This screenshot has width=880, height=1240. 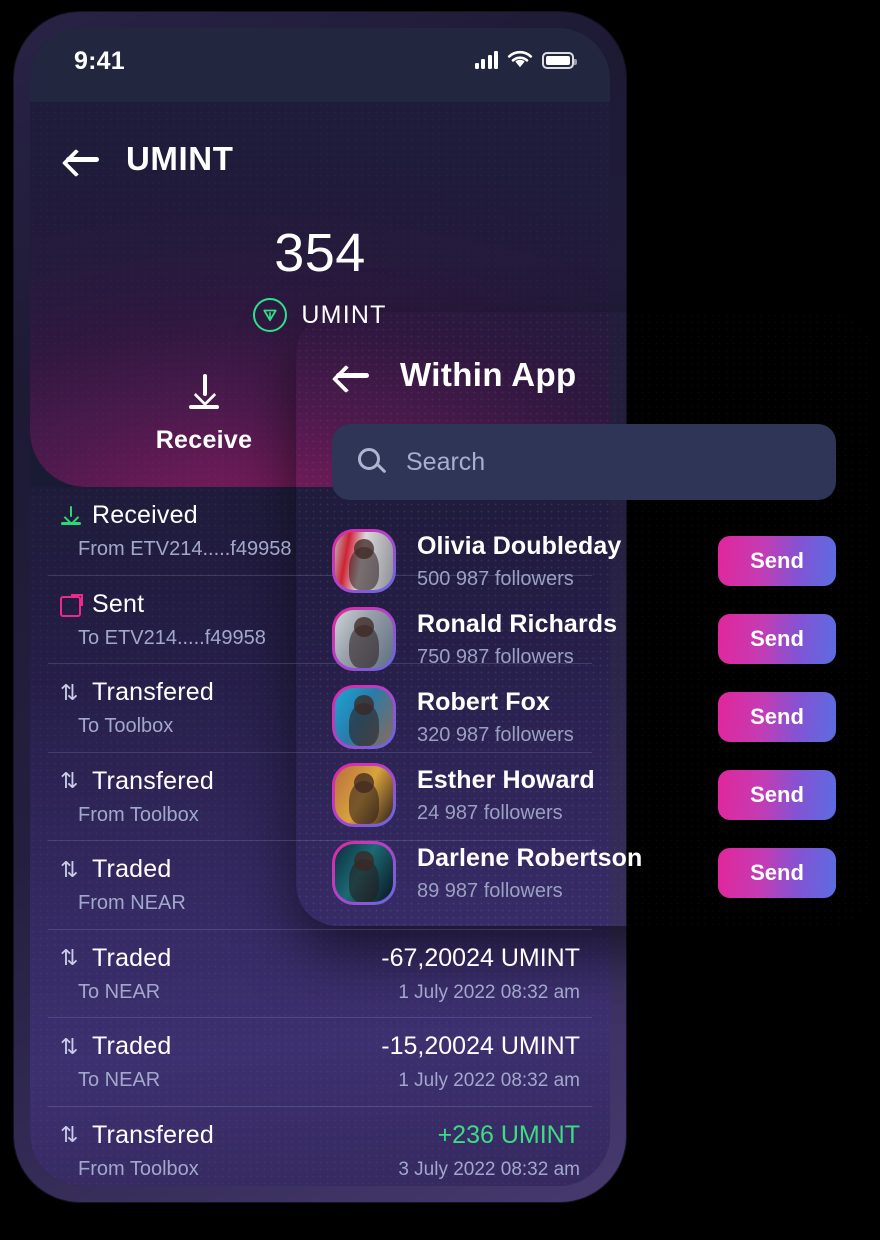 I want to click on balance-ticker-label: UMINT, so click(x=344, y=314).